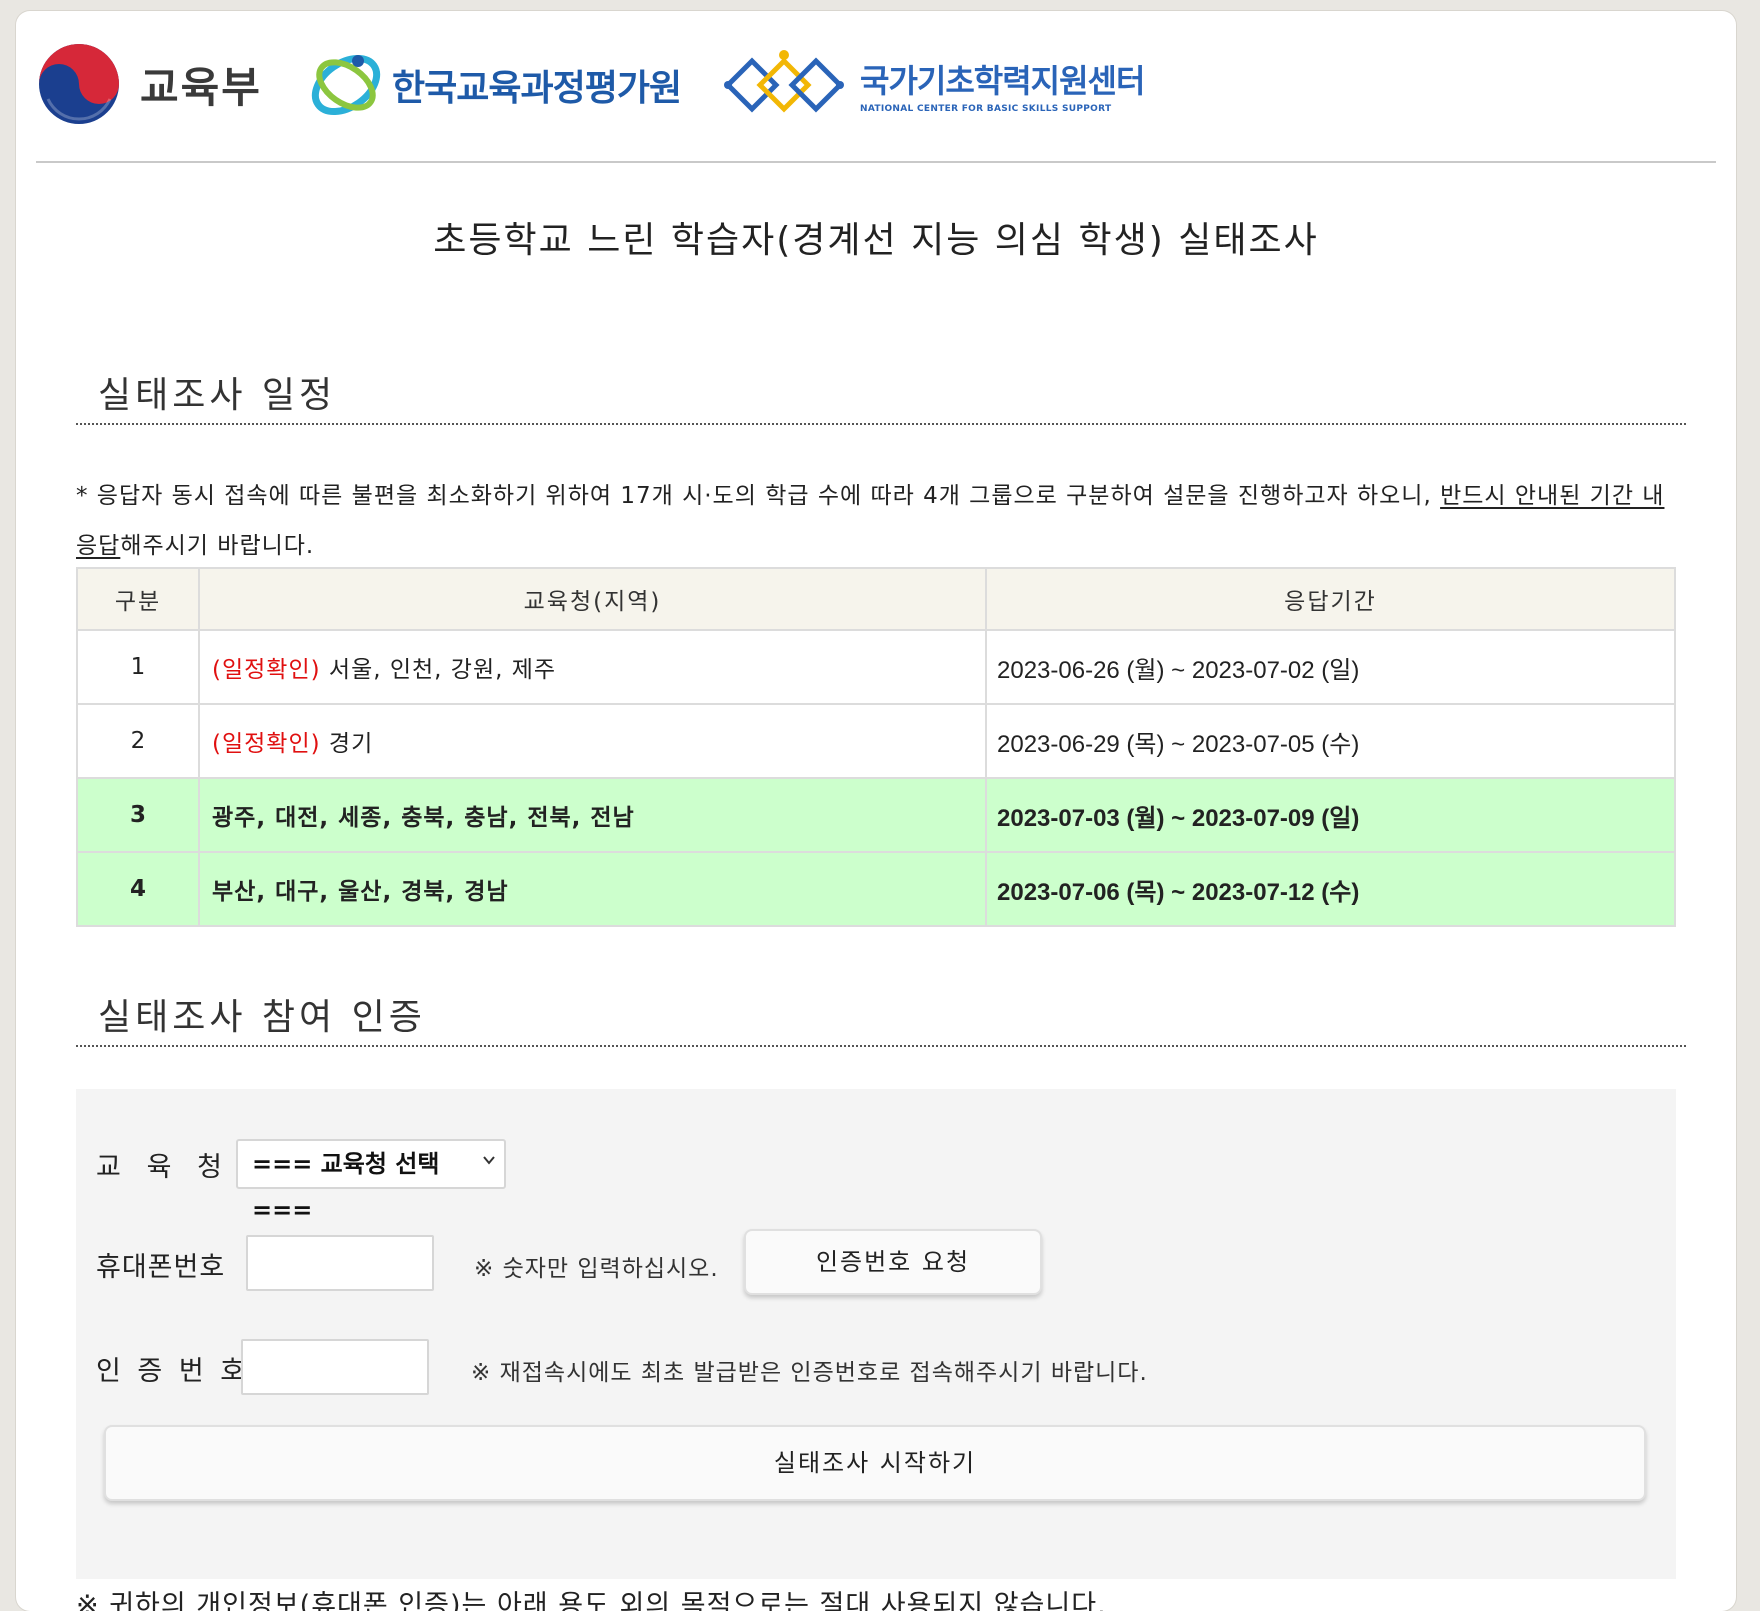  I want to click on period-cell: 2023-06-29 (목) ~ 2023-07-05 (수), so click(1330, 741).